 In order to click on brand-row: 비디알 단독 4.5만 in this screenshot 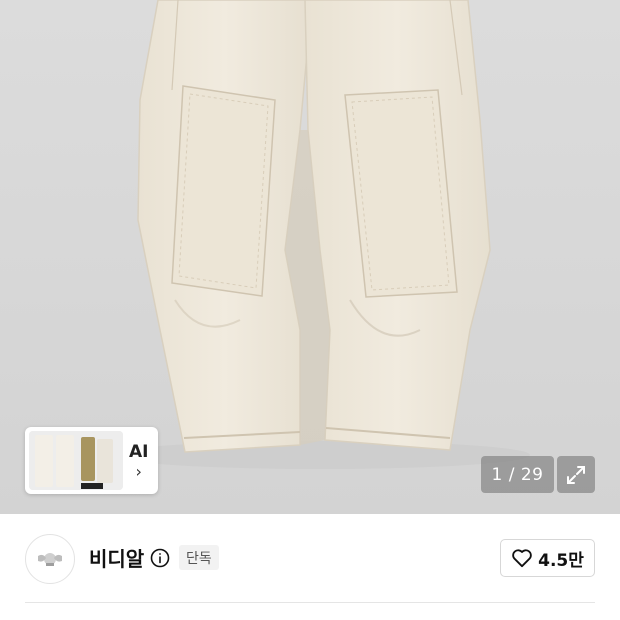, I will do `click(310, 560)`.